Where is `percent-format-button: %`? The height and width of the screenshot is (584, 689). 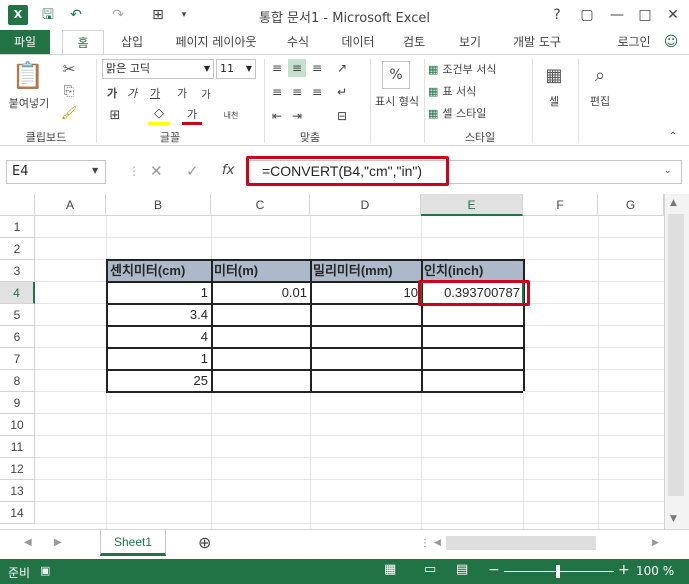
percent-format-button: % is located at coordinates (396, 75).